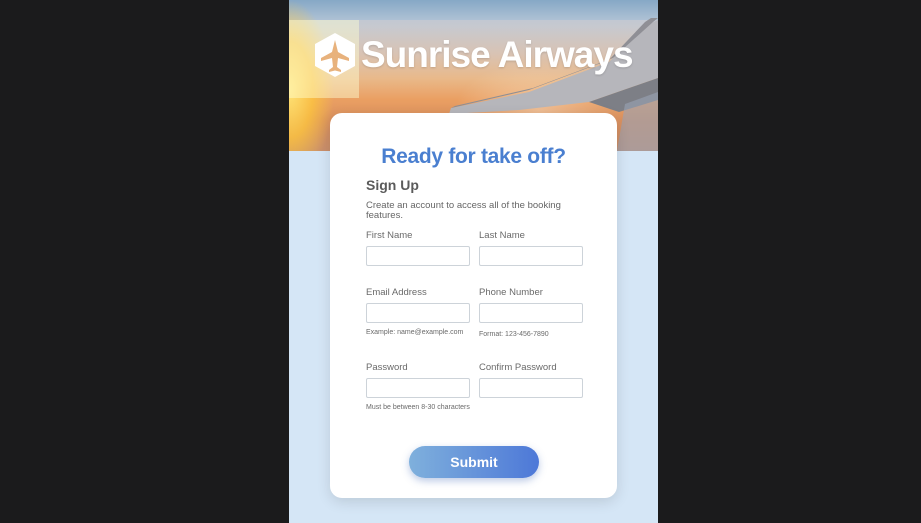 This screenshot has width=921, height=523. Describe the element at coordinates (415, 332) in the screenshot. I see `email-hint: Example: name@example.com` at that location.